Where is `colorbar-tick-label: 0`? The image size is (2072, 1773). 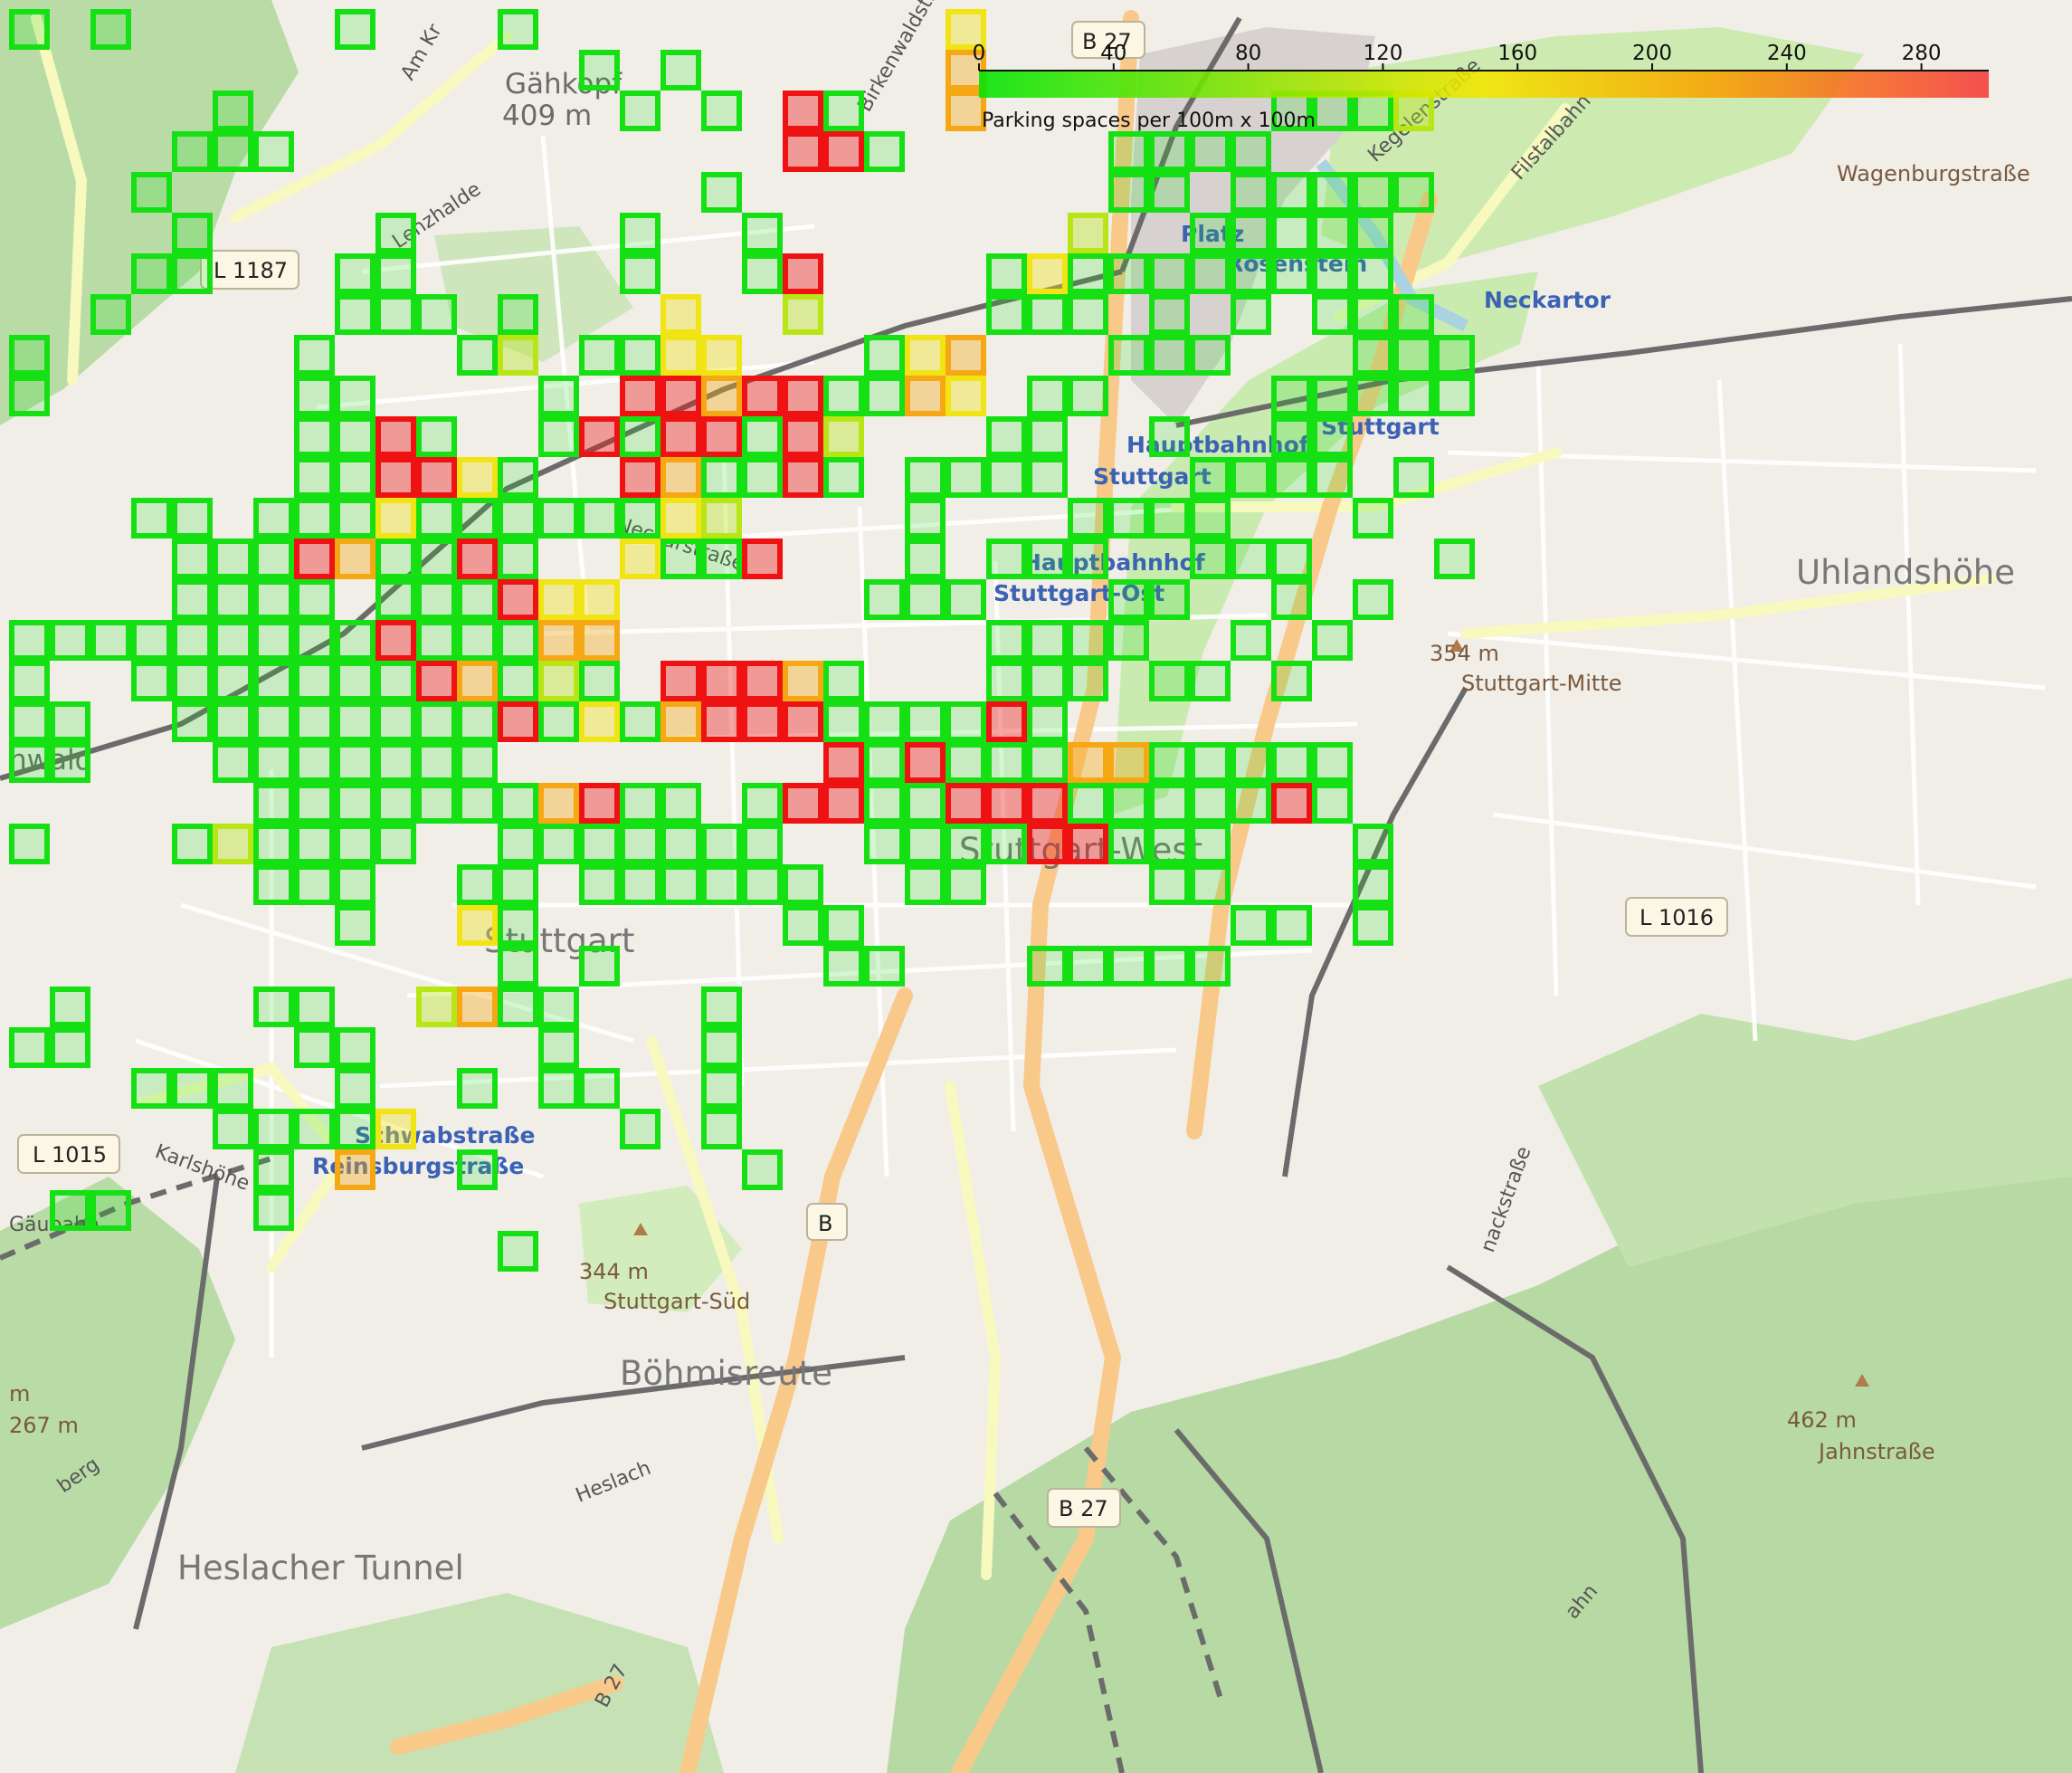
colorbar-tick-label: 0 is located at coordinates (979, 53).